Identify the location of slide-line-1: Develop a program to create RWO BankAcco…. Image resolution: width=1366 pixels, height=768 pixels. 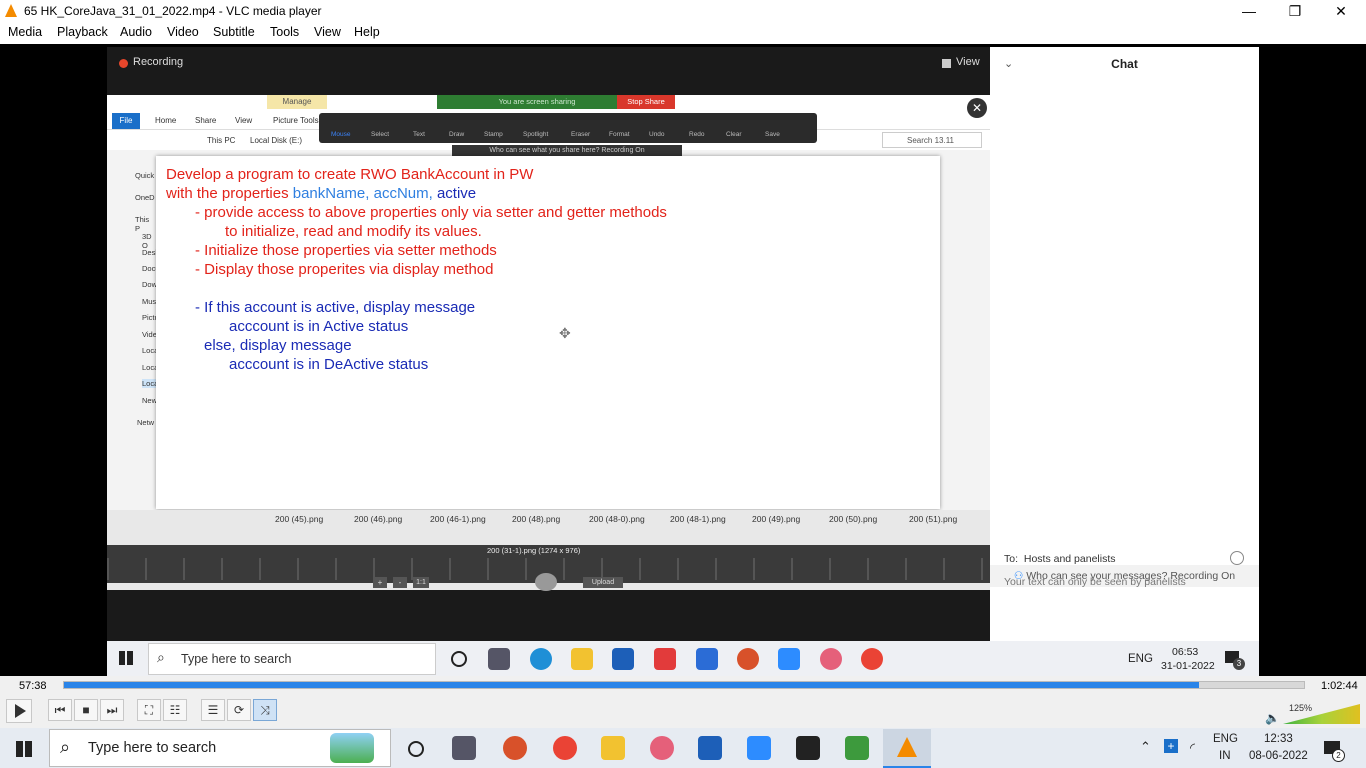
(350, 174).